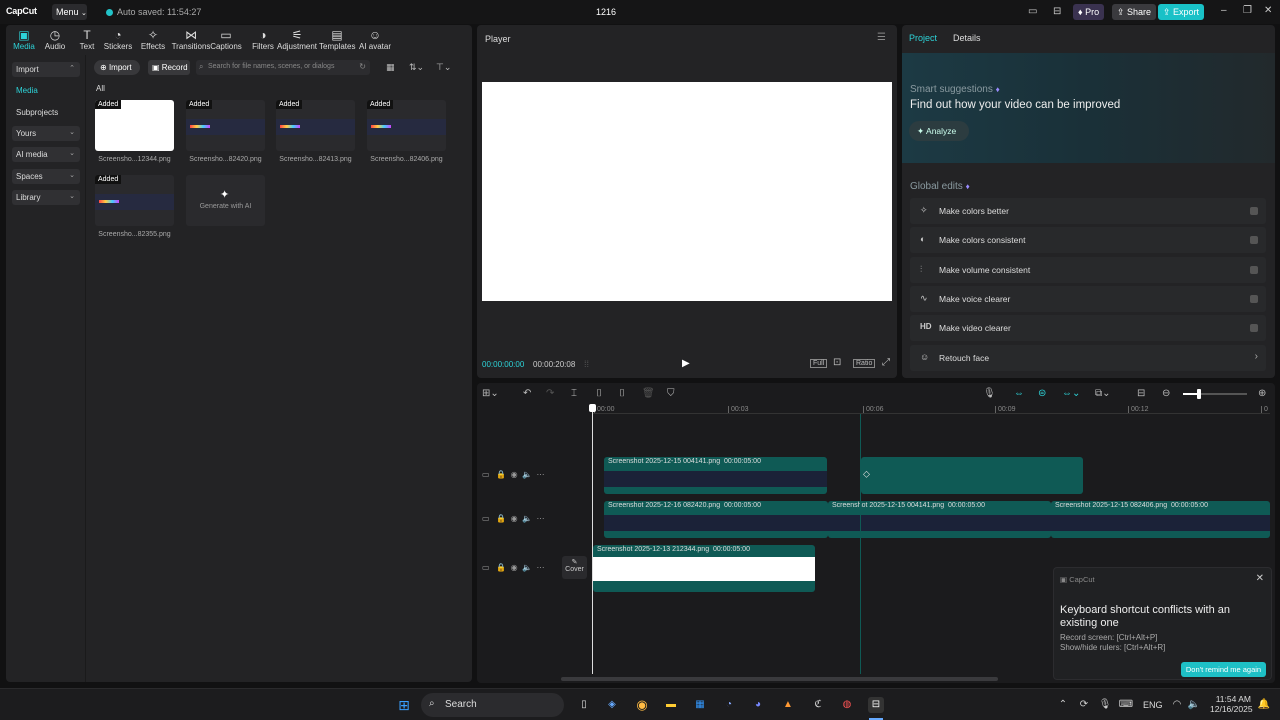  I want to click on cover-button: ✎ Cover, so click(574, 567).